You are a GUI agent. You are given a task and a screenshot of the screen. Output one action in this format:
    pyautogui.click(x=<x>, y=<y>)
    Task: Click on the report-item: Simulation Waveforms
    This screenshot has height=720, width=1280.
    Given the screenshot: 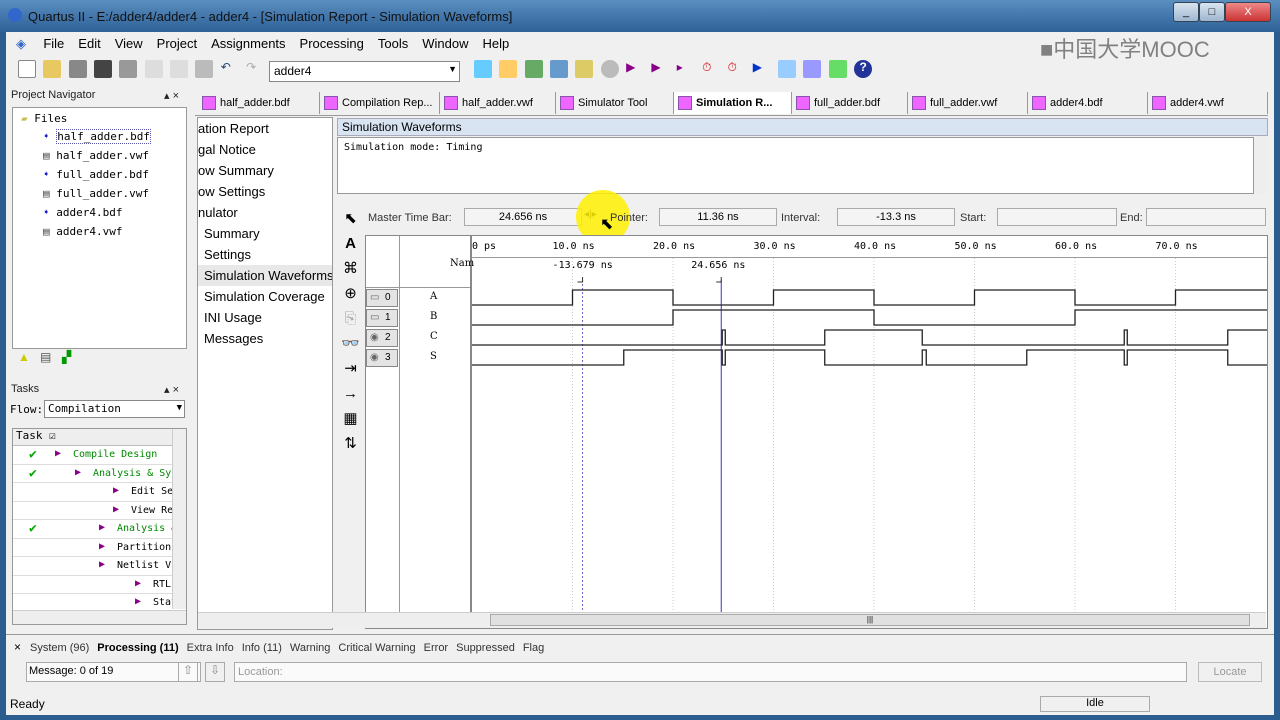 What is the action you would take?
    pyautogui.click(x=265, y=275)
    